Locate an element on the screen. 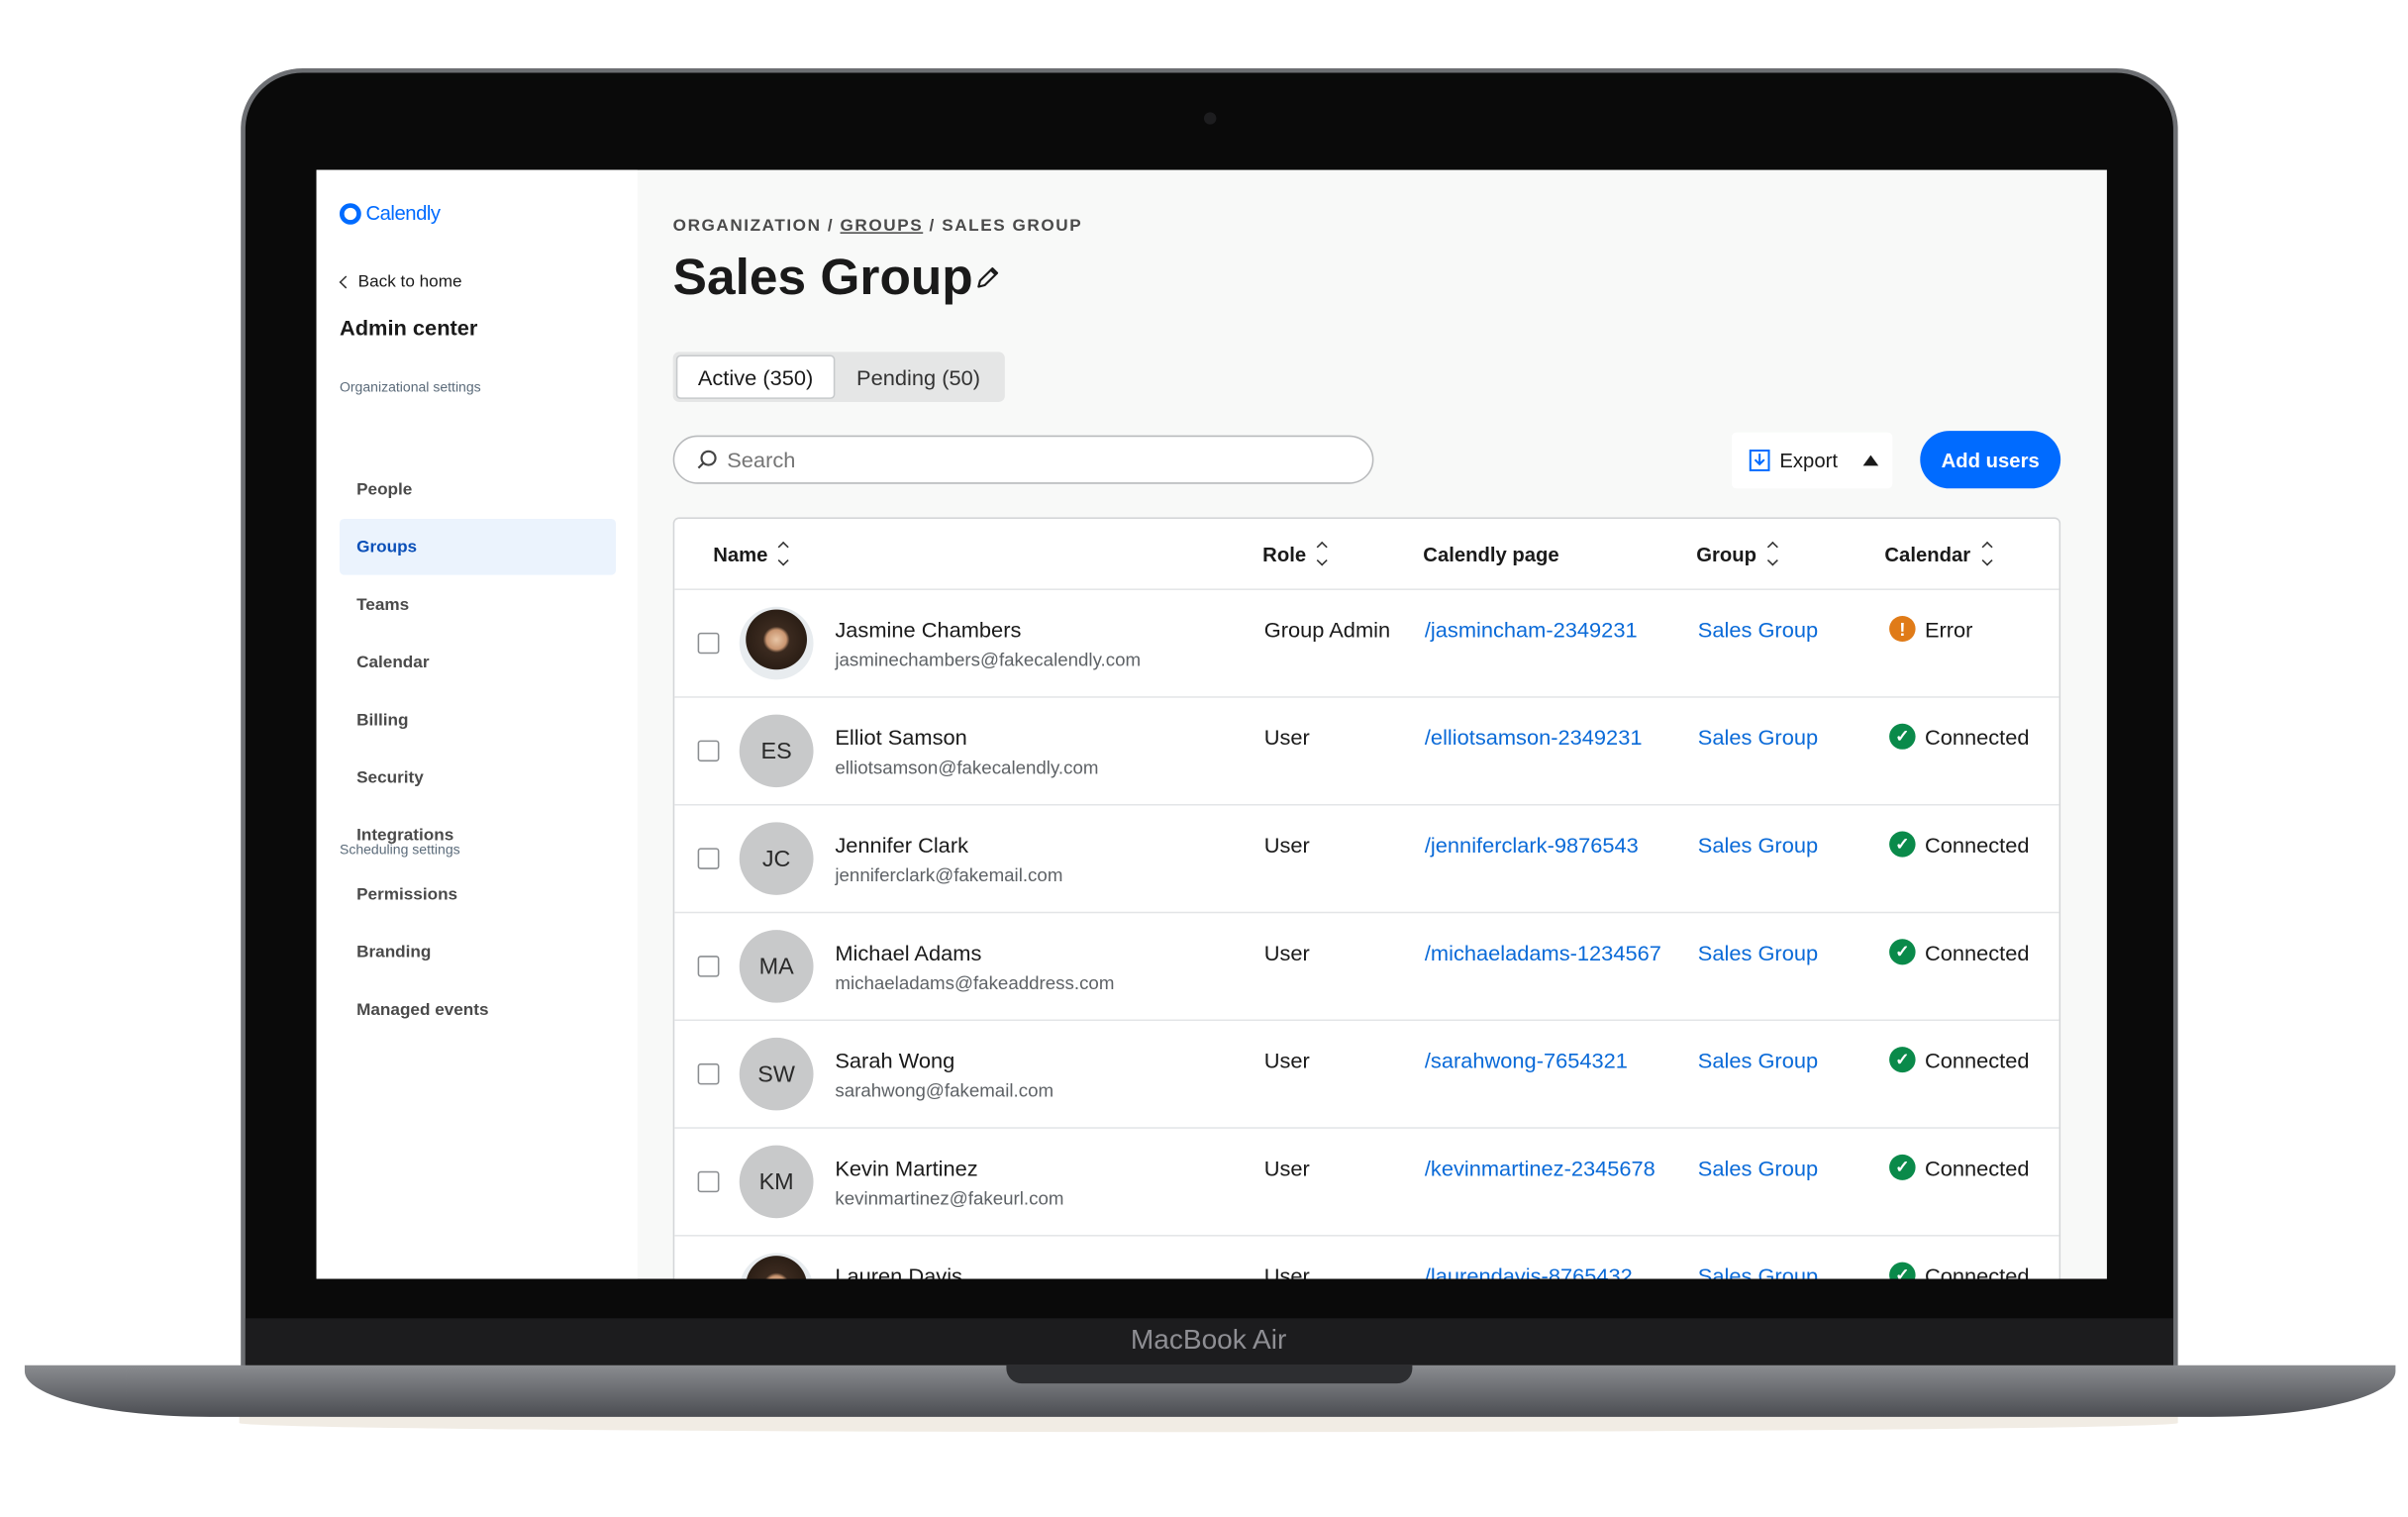  sidebar-item-billing: Billing is located at coordinates (478, 720).